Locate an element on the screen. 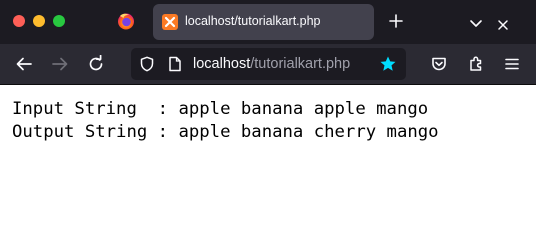 Image resolution: width=536 pixels, height=240 pixels. input-string-line: Input String : apple banana apple mango is located at coordinates (220, 109).